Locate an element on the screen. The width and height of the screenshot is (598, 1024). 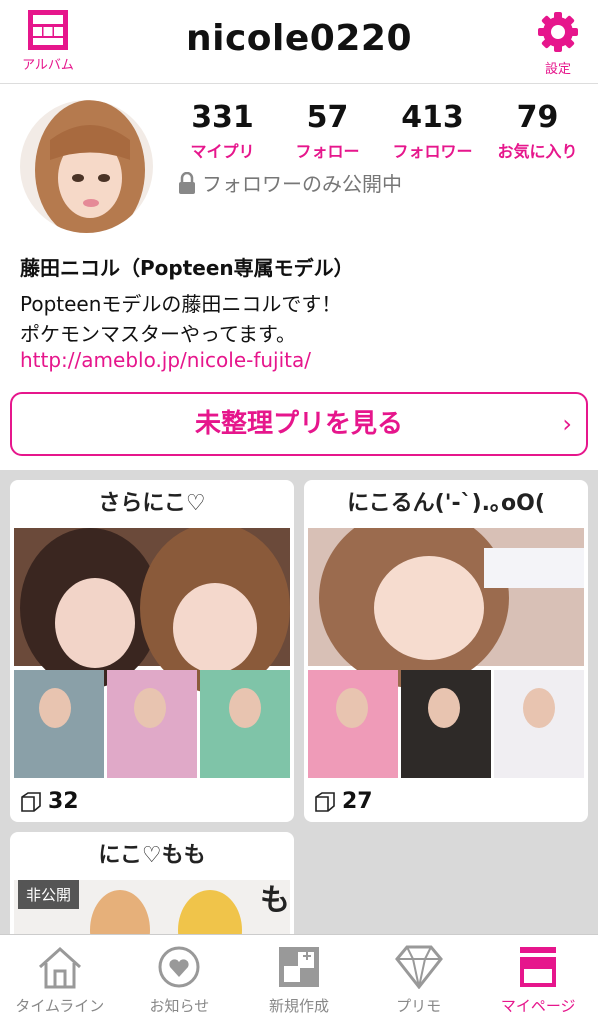
bio-line-1: Popteenモデルの藤田ニコルです！ is located at coordinates (181, 304).